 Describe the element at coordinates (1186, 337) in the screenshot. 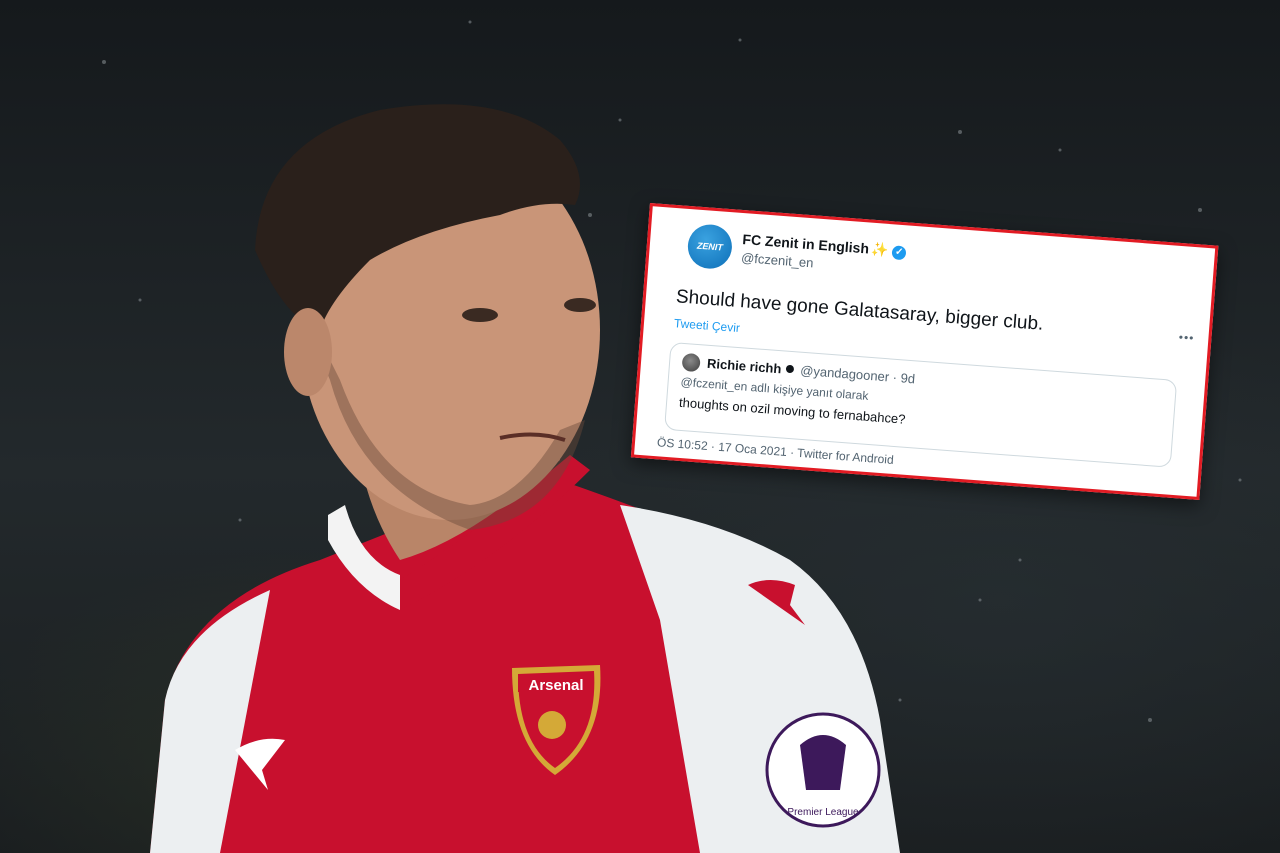

I see `more-options-icon: •••` at that location.